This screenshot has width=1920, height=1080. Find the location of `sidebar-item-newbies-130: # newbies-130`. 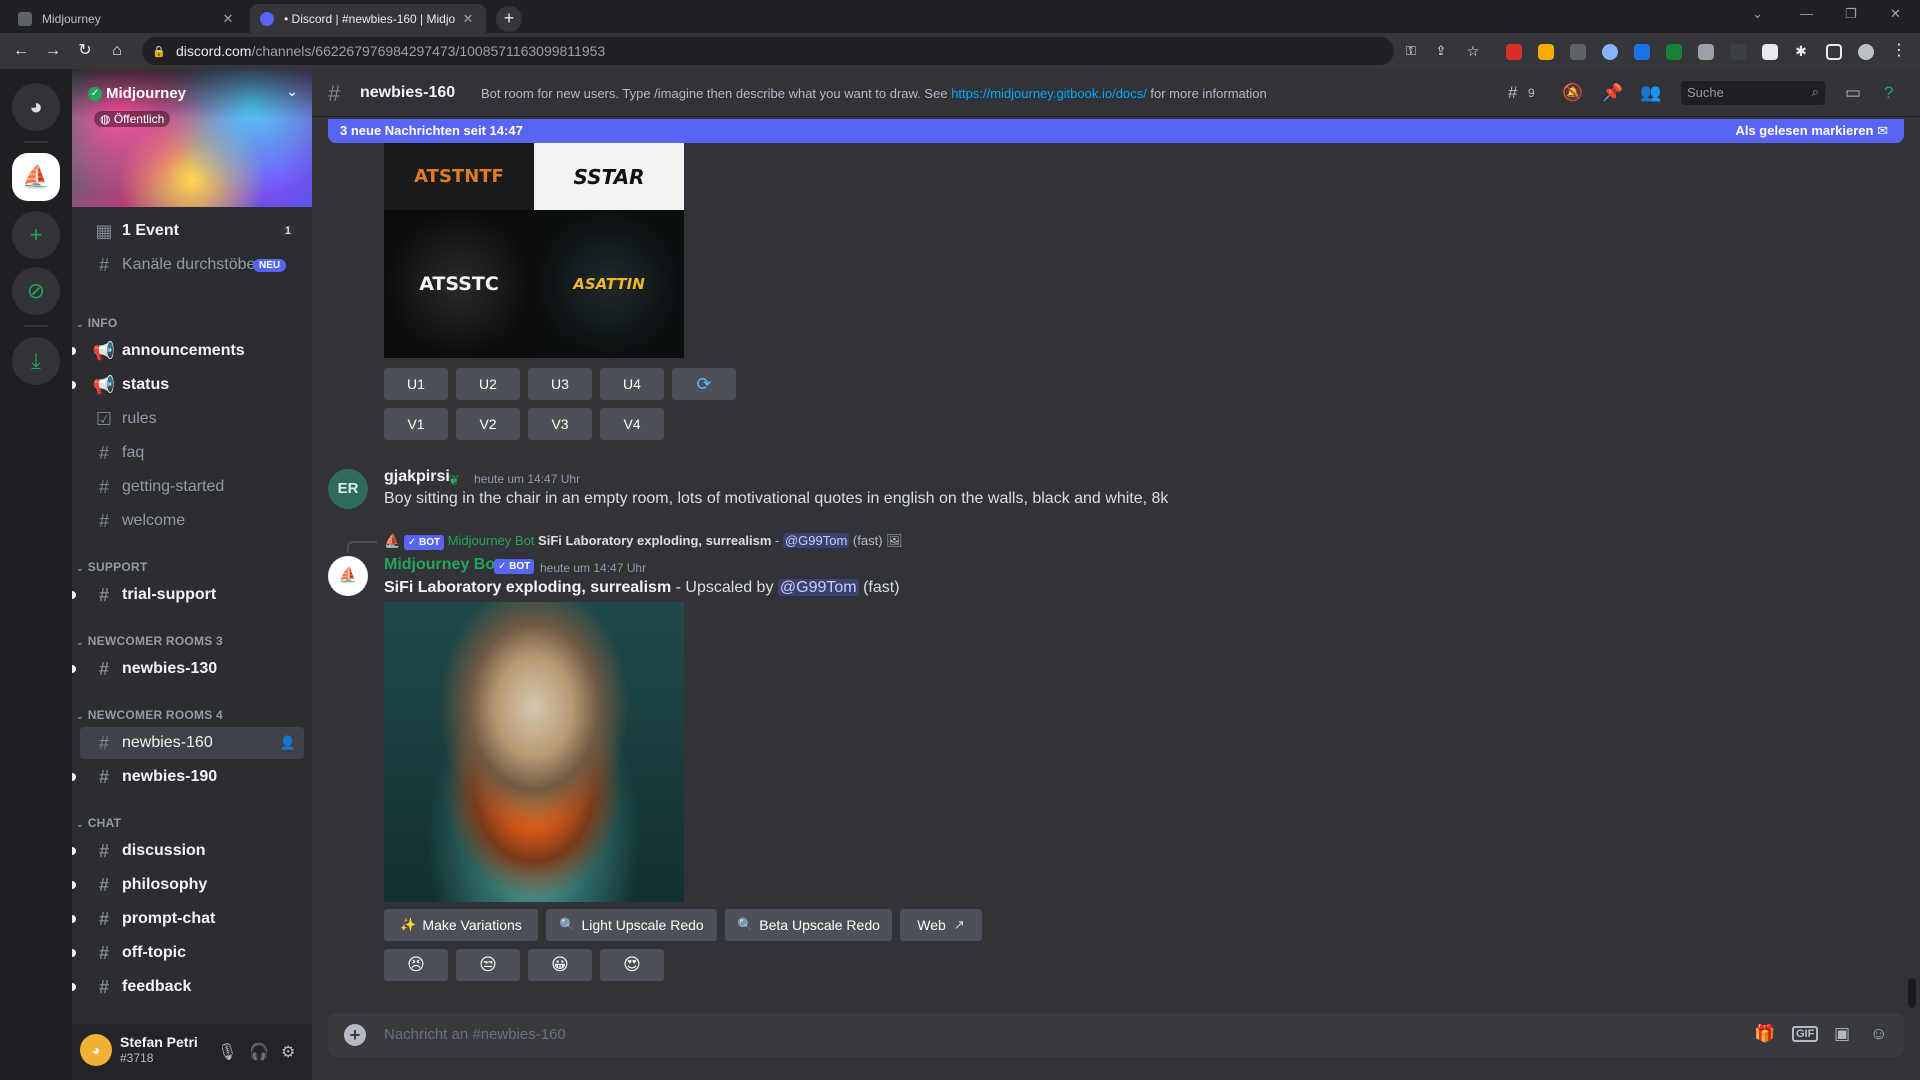

sidebar-item-newbies-130: # newbies-130 is located at coordinates (188, 669).